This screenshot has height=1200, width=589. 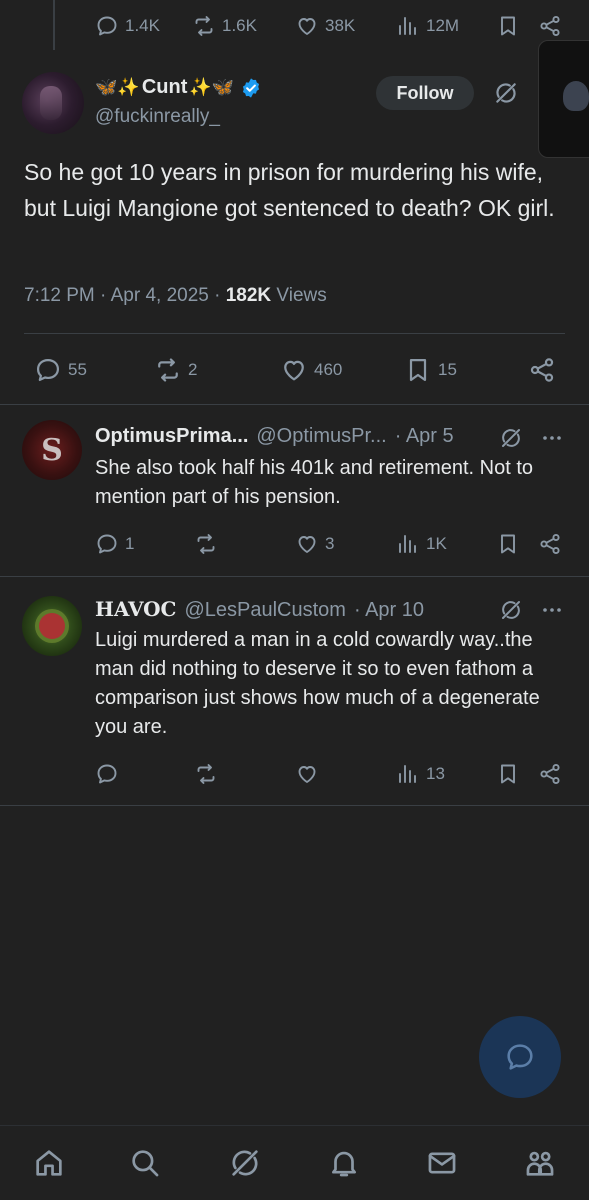 I want to click on reply-header: HAVOC @LesPaulCustom · Apr 10, so click(x=259, y=609).